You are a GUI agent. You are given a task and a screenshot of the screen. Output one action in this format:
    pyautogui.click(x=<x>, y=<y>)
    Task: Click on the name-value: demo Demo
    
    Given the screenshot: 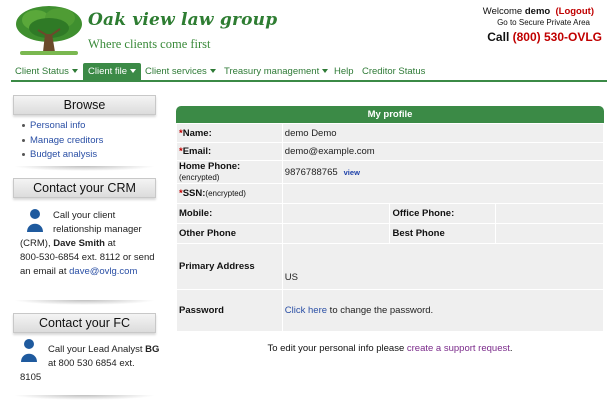 What is the action you would take?
    pyautogui.click(x=443, y=133)
    